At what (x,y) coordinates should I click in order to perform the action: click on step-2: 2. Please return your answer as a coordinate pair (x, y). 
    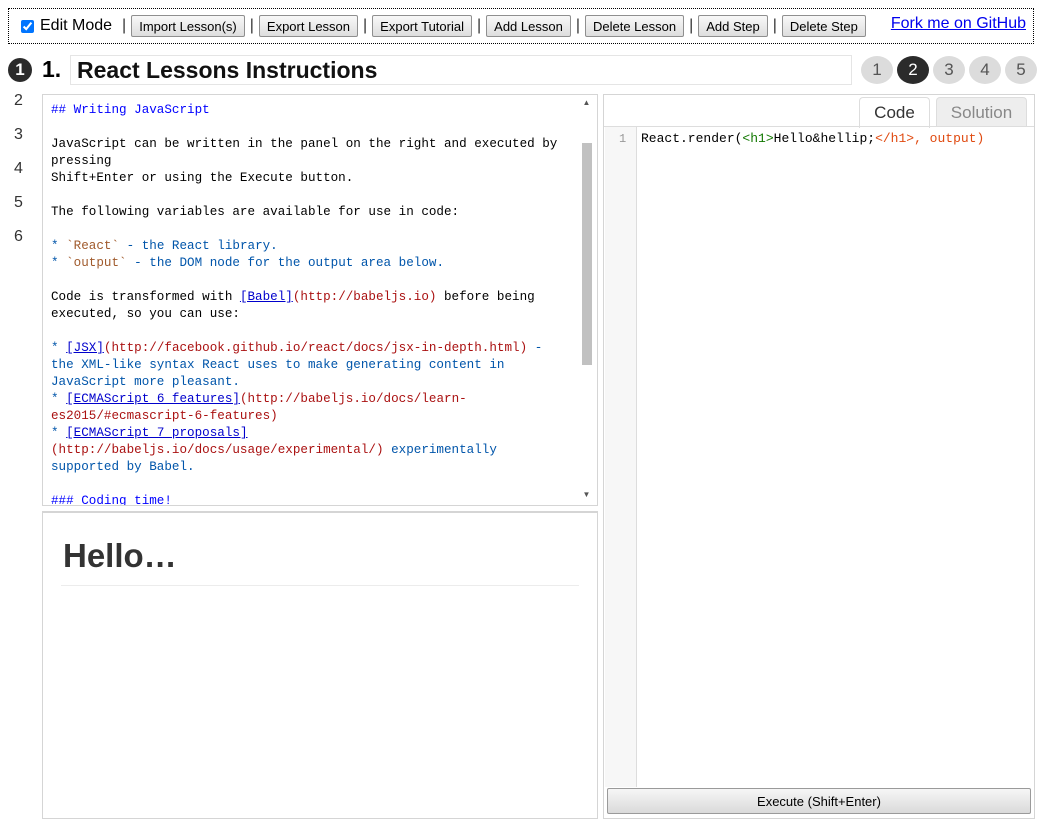
    Looking at the image, I should click on (913, 70).